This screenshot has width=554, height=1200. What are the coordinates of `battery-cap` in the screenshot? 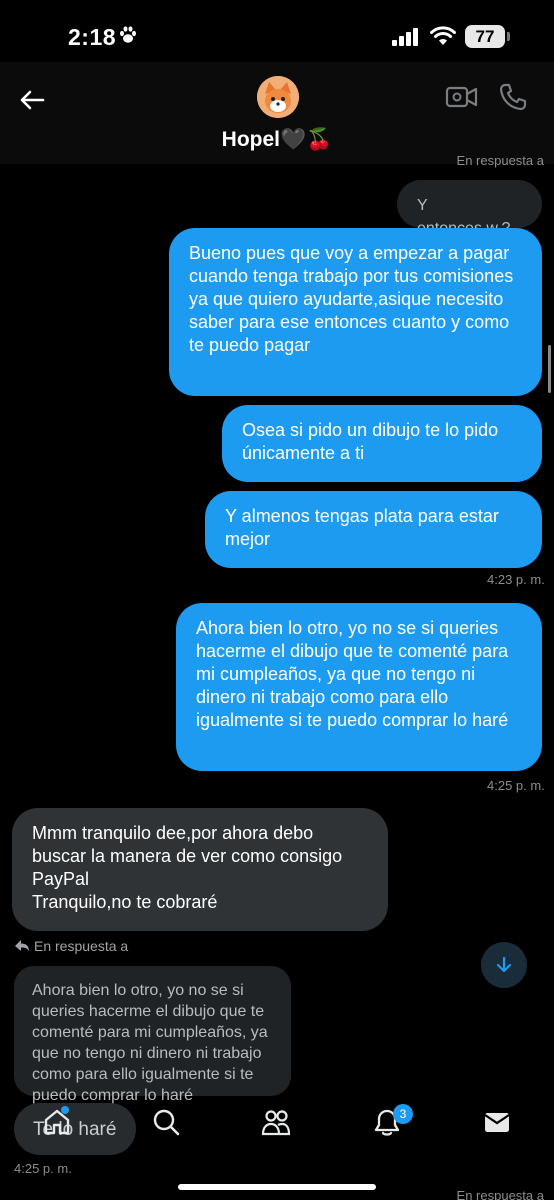 It's located at (508, 36).